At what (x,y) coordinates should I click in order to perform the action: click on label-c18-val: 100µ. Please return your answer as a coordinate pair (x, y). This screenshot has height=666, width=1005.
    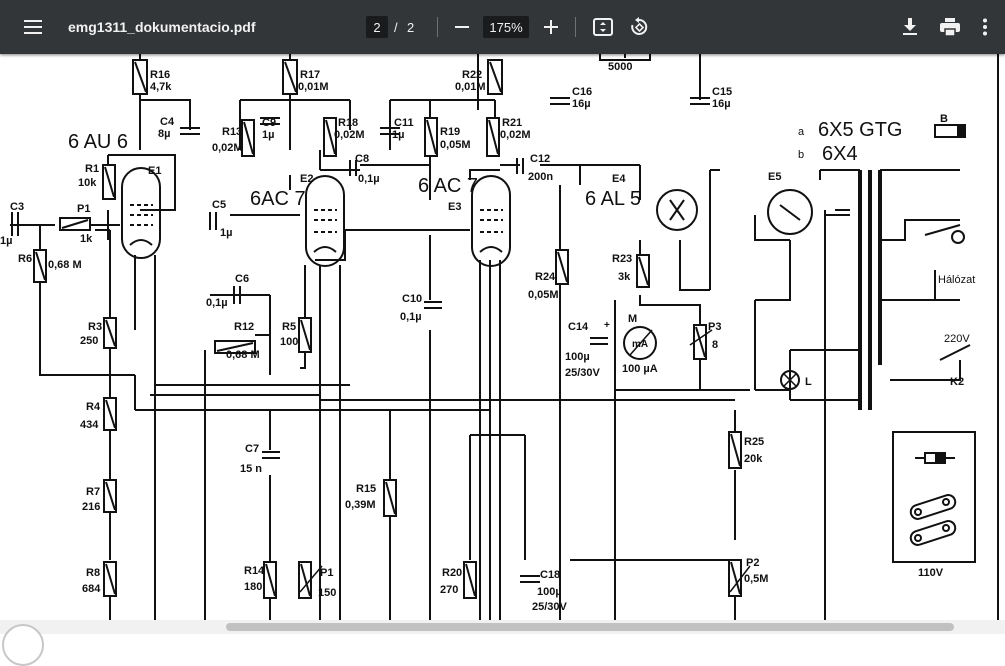
    Looking at the image, I should click on (549, 592).